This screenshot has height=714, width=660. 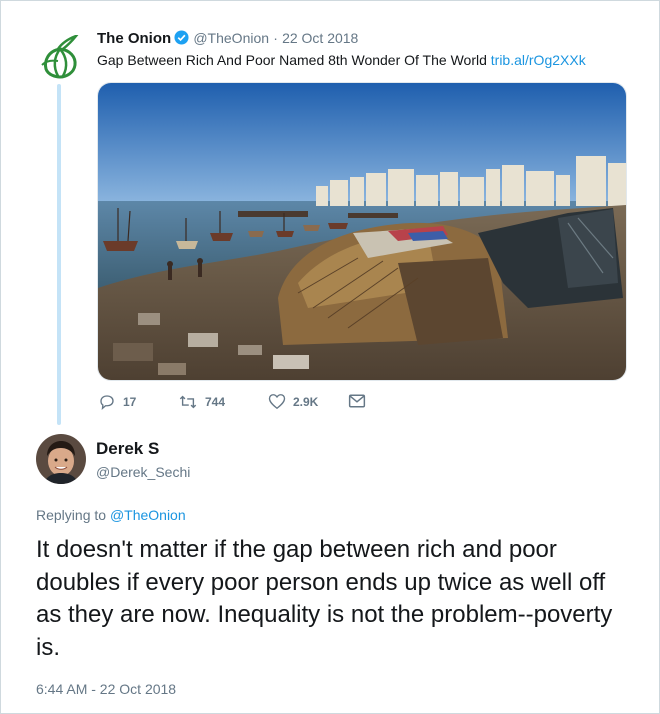 I want to click on verified-badge-icon, so click(x=181, y=37).